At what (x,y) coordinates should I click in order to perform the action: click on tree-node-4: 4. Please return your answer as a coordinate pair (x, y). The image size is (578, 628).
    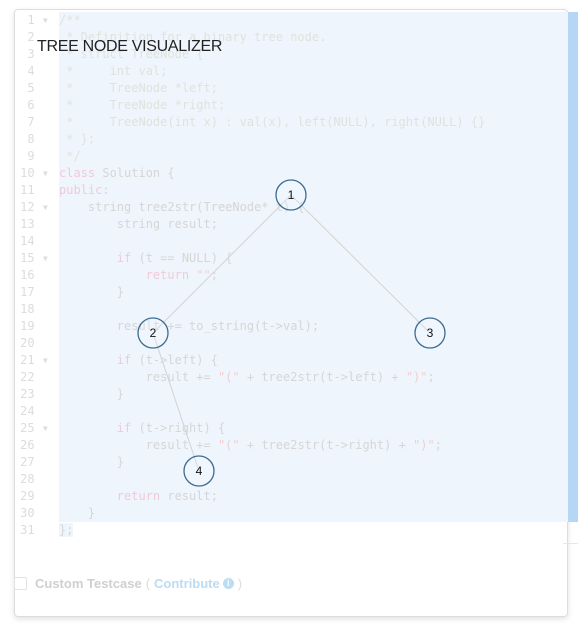
    Looking at the image, I should click on (199, 471).